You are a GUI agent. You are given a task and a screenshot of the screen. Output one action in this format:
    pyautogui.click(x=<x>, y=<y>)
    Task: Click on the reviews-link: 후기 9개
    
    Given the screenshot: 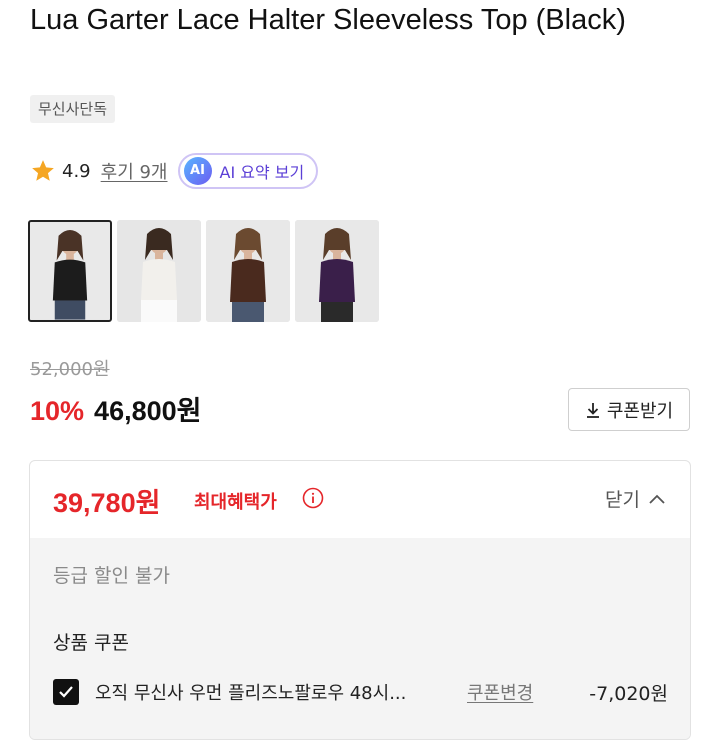 What is the action you would take?
    pyautogui.click(x=134, y=171)
    